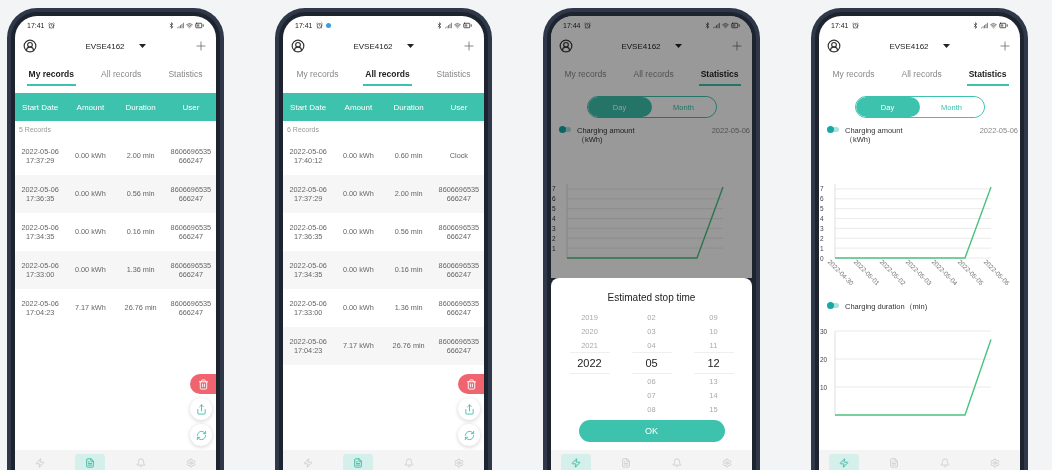  I want to click on picker-option: 12, so click(713, 363).